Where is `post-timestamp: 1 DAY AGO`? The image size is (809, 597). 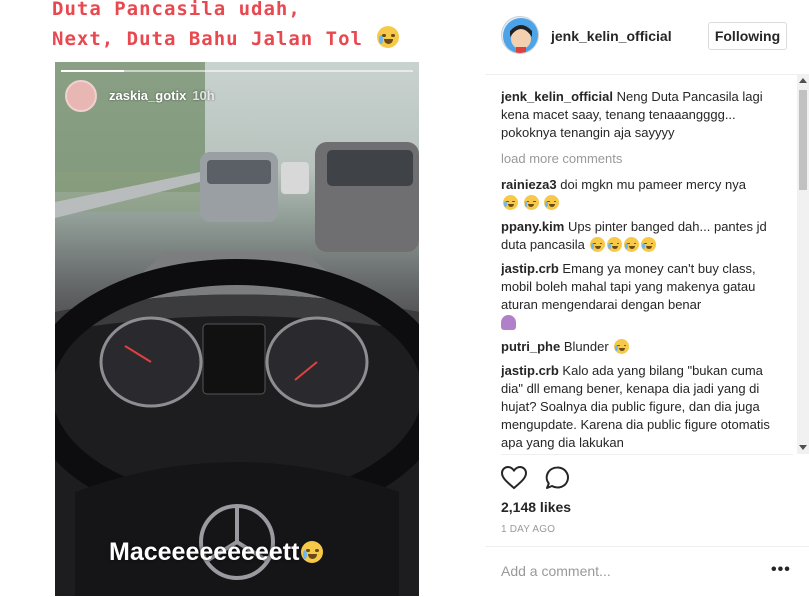 post-timestamp: 1 DAY AGO is located at coordinates (528, 529).